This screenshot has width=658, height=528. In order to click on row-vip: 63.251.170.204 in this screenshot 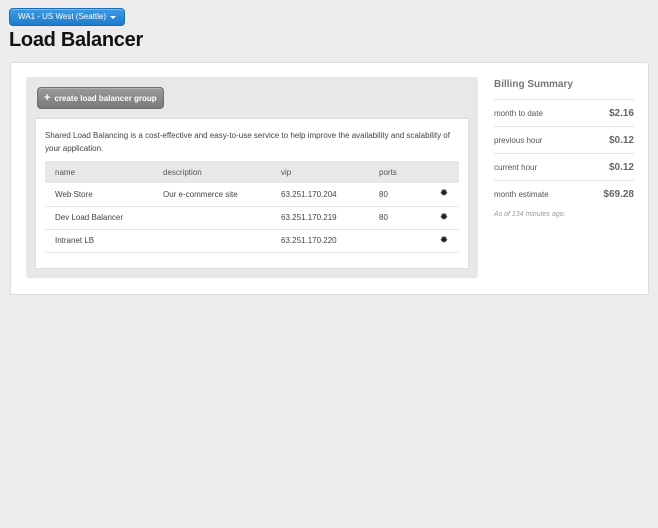, I will do `click(320, 195)`.